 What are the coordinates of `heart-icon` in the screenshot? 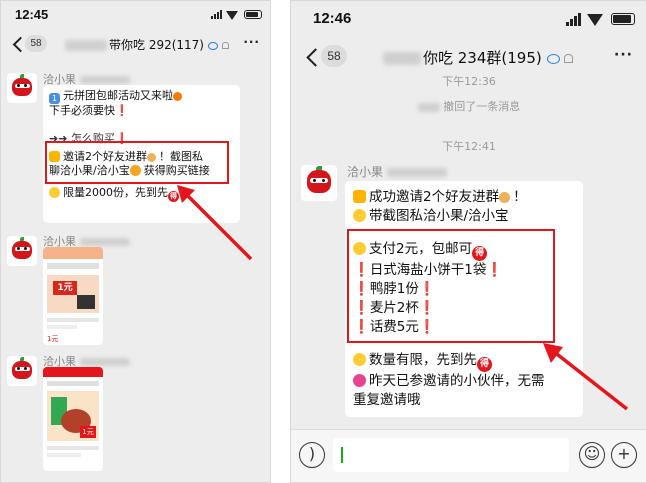 It's located at (359, 380).